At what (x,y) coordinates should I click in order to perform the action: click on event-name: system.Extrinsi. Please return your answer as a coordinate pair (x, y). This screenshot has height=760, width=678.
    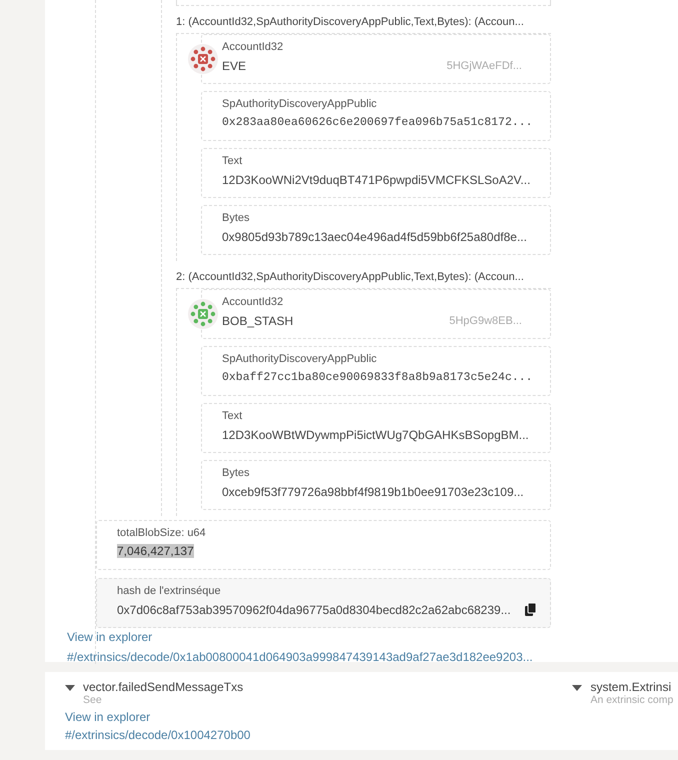
    Looking at the image, I should click on (632, 687).